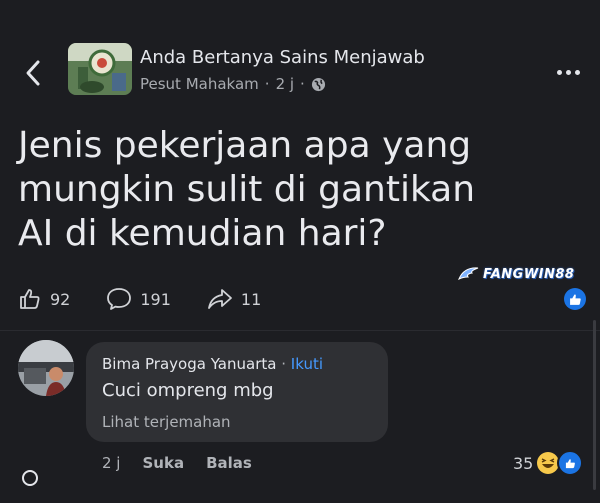  I want to click on haha-face-icon, so click(548, 463).